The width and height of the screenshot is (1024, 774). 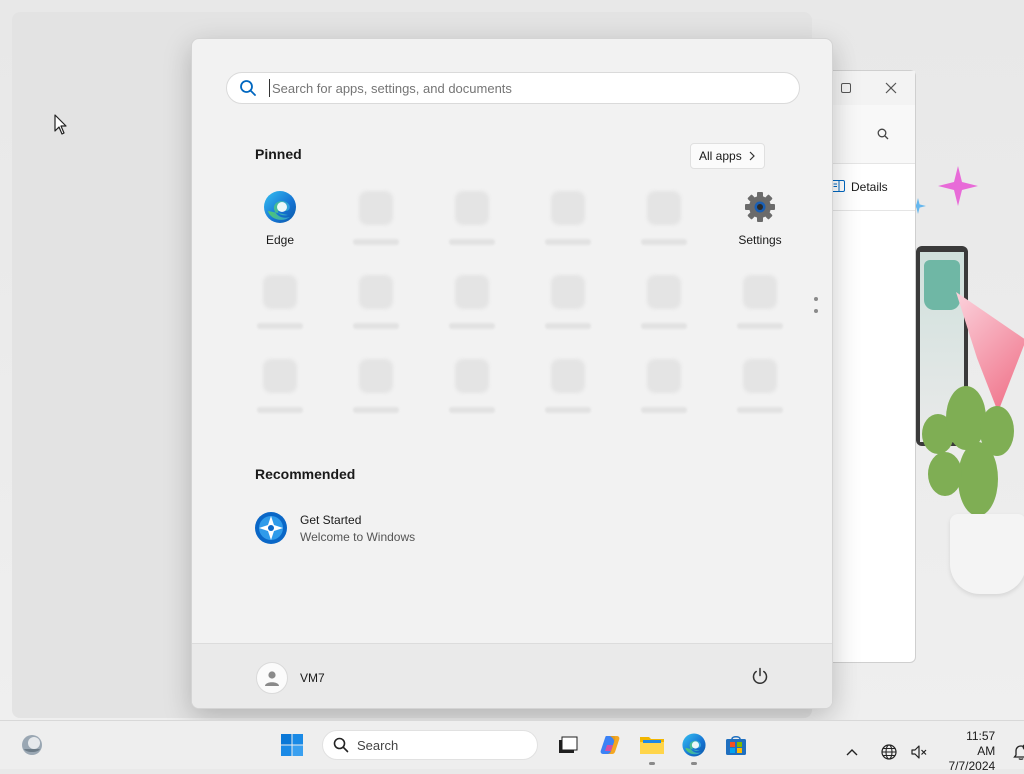 I want to click on user-account-button: VM7, so click(x=290, y=678).